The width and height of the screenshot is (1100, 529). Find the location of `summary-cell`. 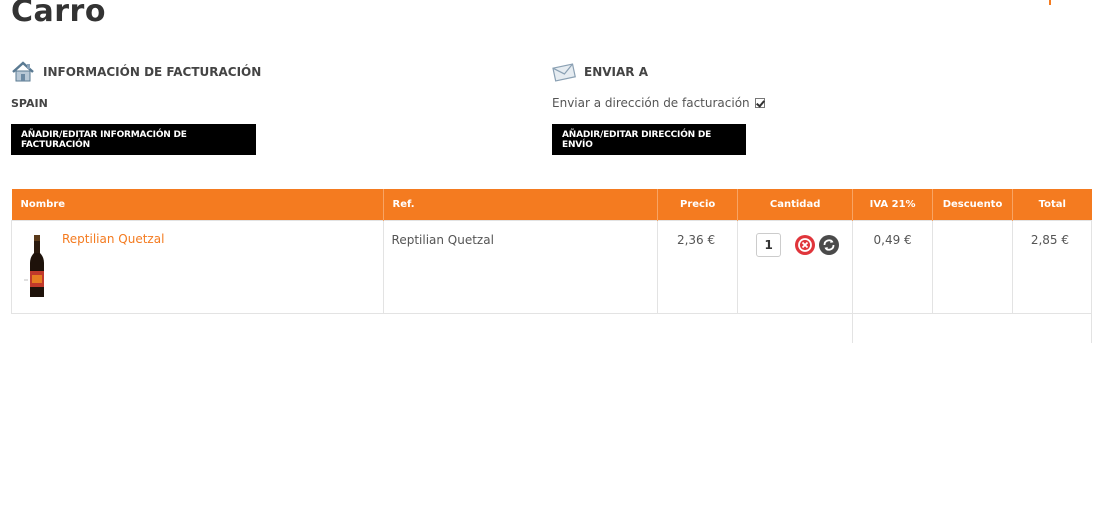

summary-cell is located at coordinates (972, 328).